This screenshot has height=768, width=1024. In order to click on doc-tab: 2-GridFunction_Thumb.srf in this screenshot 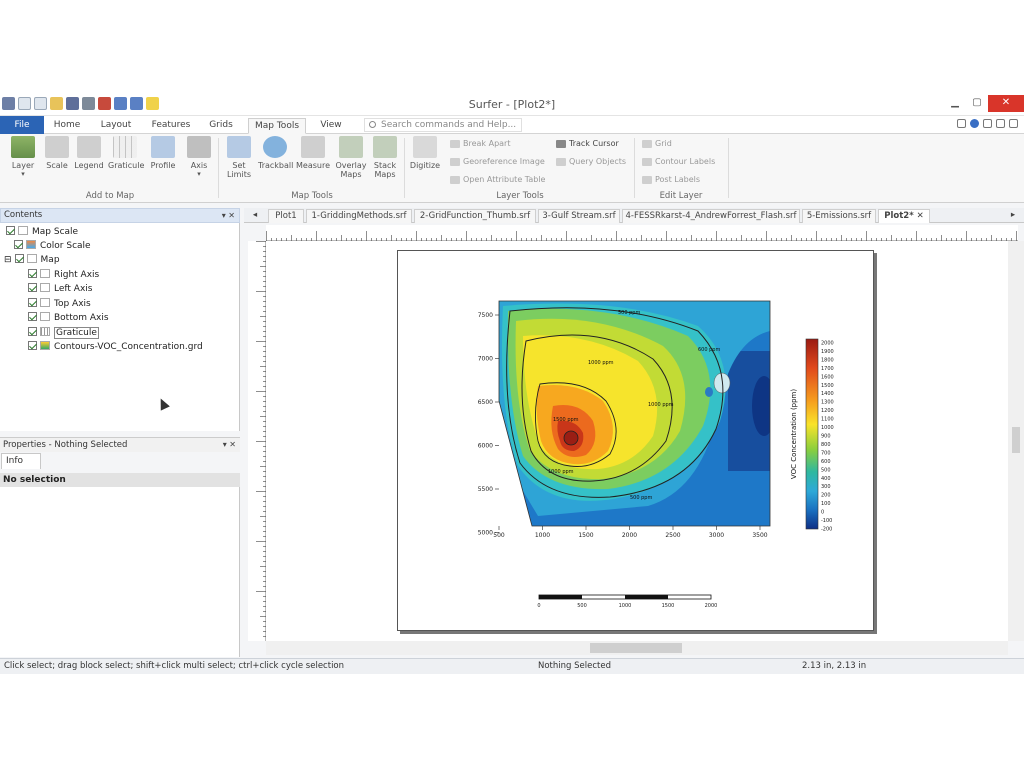, I will do `click(475, 216)`.